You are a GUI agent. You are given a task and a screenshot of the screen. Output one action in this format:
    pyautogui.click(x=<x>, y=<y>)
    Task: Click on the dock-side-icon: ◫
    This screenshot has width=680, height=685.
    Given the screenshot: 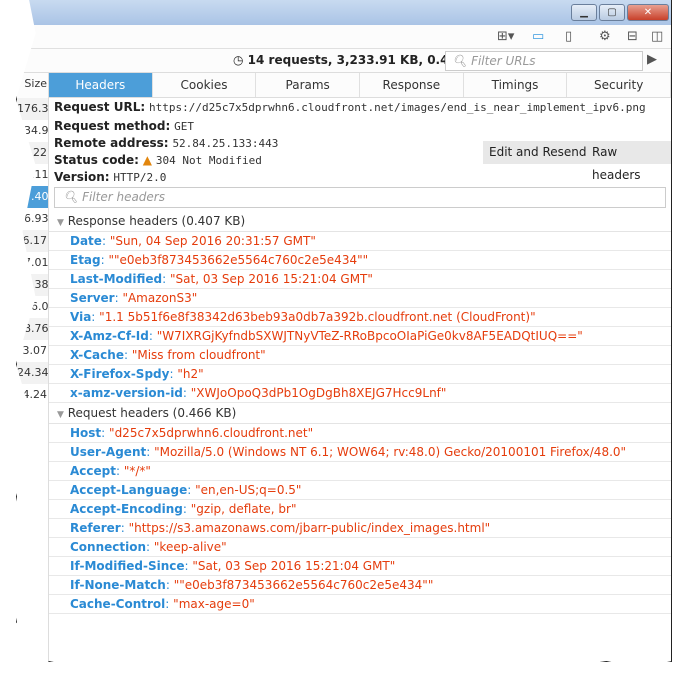 What is the action you would take?
    pyautogui.click(x=657, y=36)
    